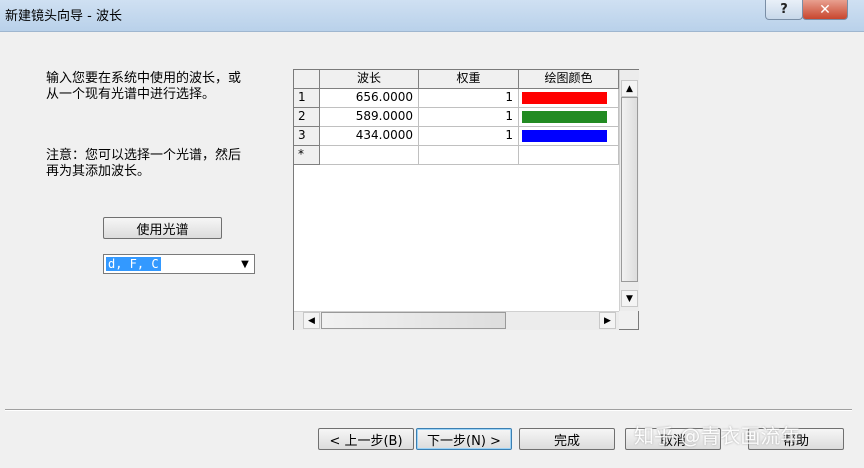  Describe the element at coordinates (63, 16) in the screenshot. I see `window-title: 新建镜头向导 - 波长` at that location.